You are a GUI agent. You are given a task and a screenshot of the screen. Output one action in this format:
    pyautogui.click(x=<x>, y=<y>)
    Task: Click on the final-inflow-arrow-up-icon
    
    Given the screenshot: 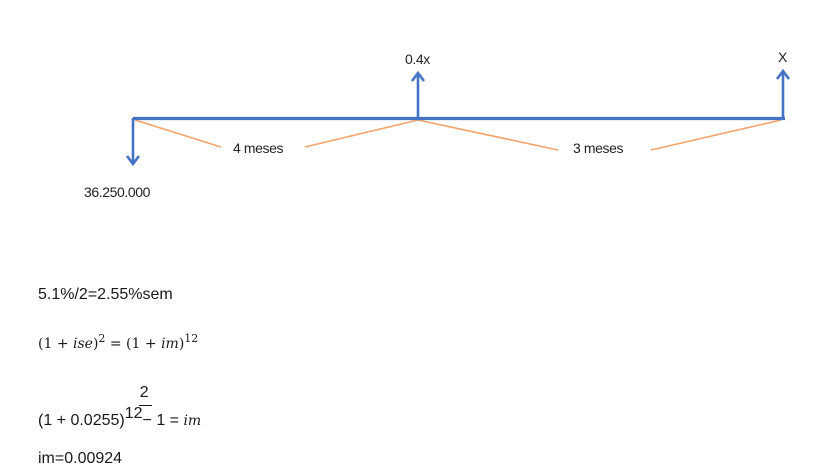 What is the action you would take?
    pyautogui.click(x=783, y=93)
    